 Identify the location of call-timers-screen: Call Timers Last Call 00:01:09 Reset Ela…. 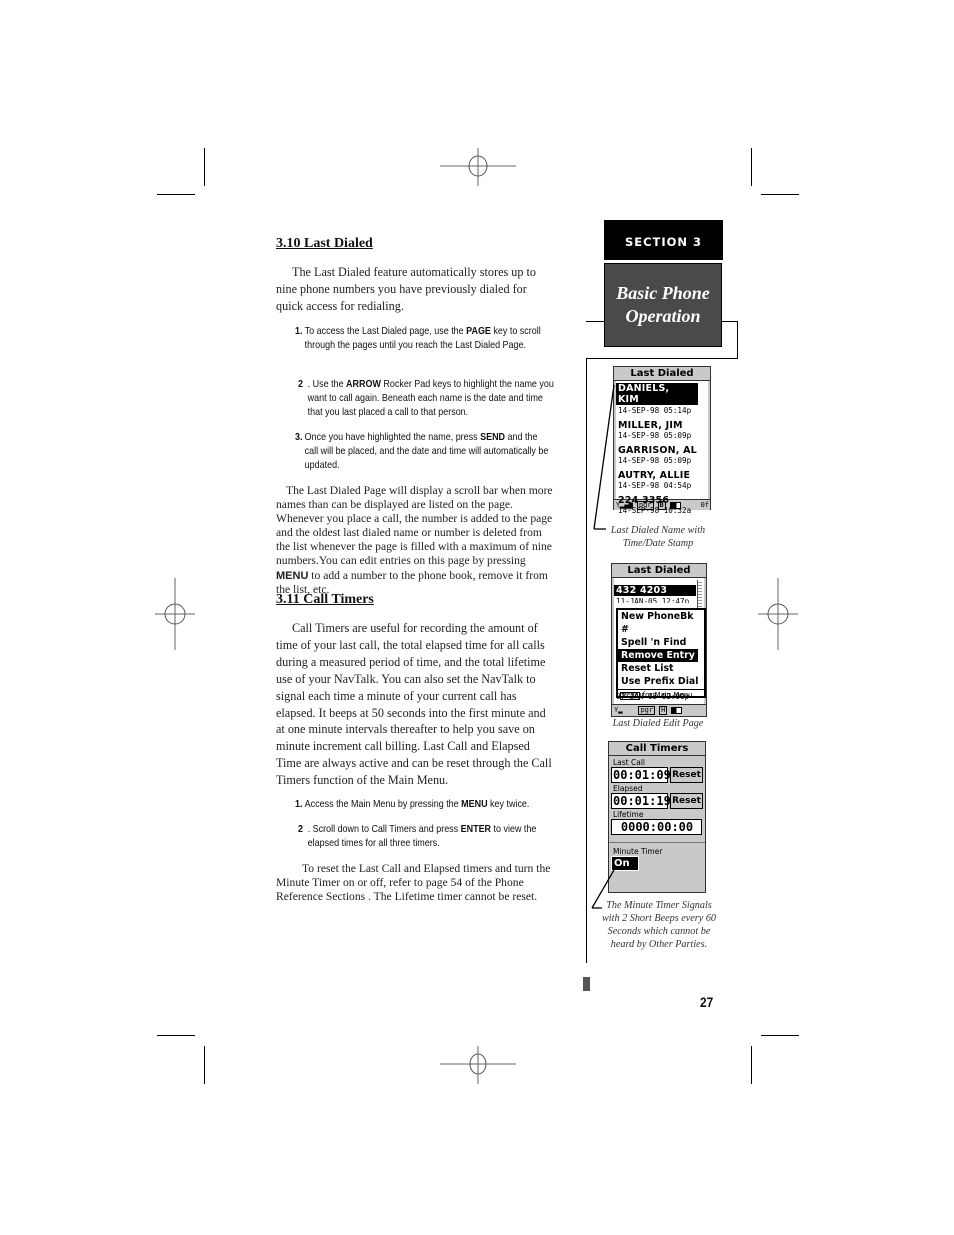
(657, 817).